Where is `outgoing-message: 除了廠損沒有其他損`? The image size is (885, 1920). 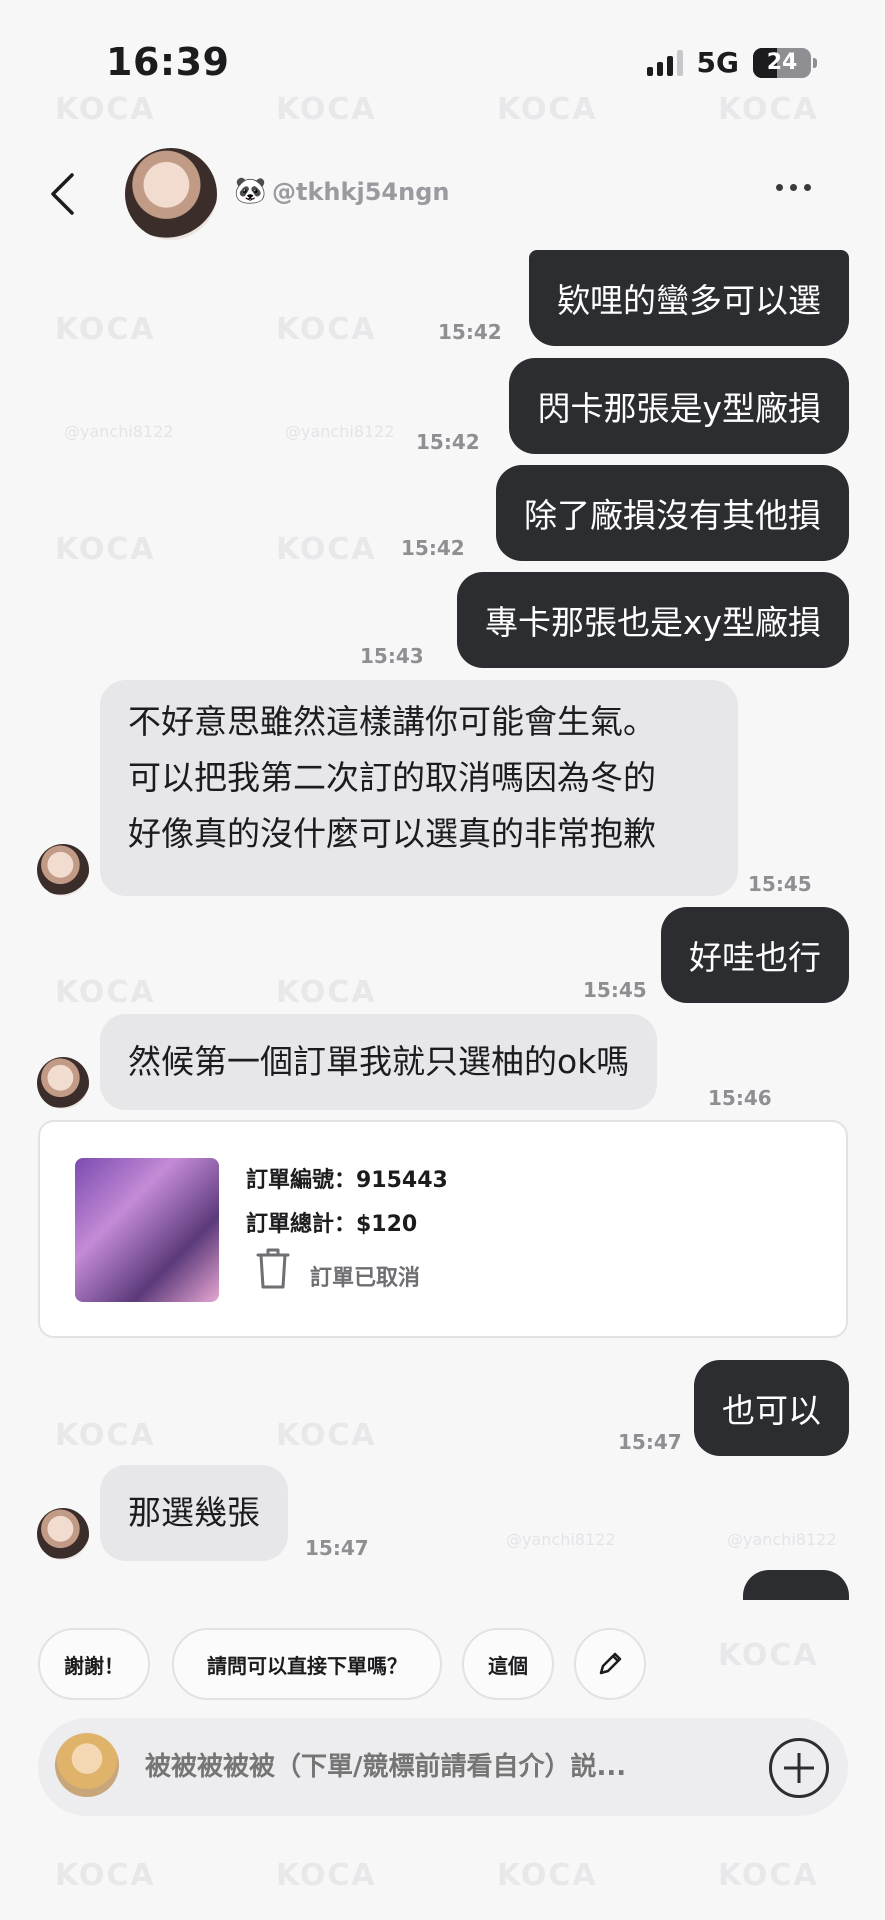
outgoing-message: 除了廠損沒有其他損 is located at coordinates (672, 513).